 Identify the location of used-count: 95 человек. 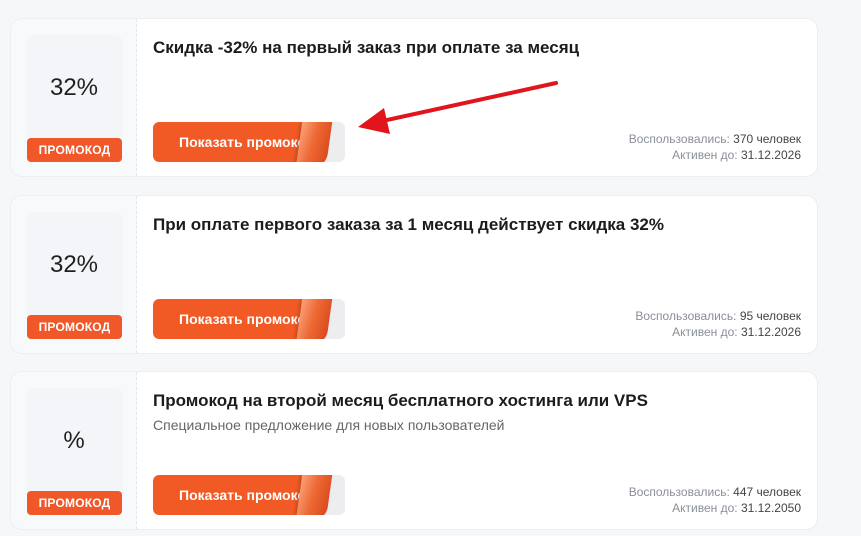
(770, 316).